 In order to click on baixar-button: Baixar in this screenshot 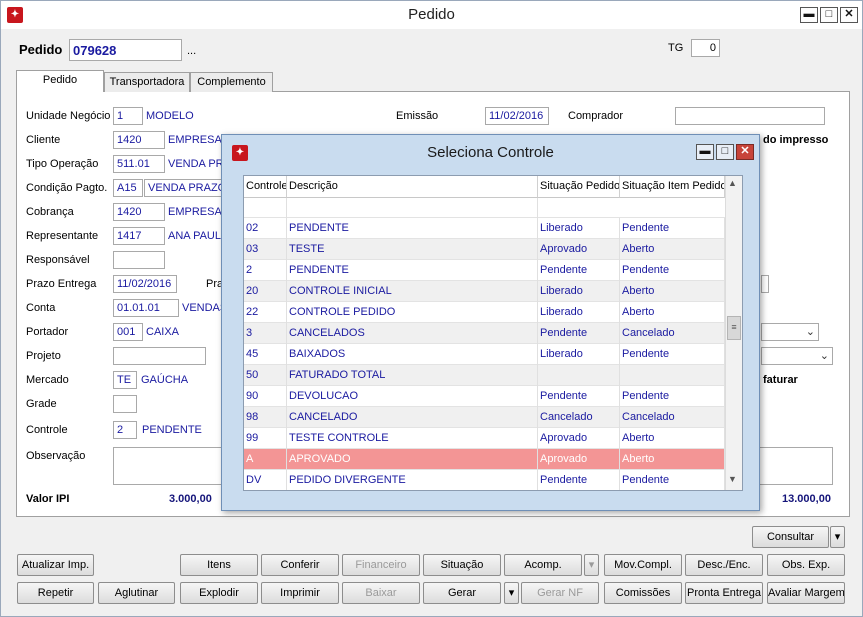, I will do `click(381, 593)`.